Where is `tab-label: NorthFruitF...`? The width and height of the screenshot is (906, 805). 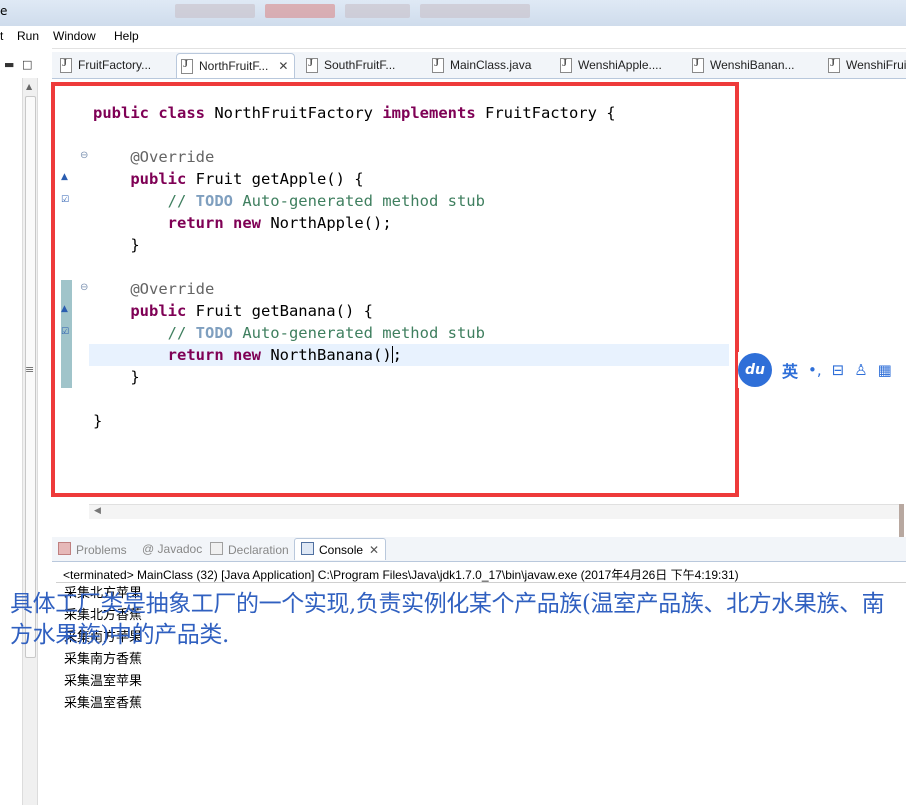 tab-label: NorthFruitF... is located at coordinates (234, 66).